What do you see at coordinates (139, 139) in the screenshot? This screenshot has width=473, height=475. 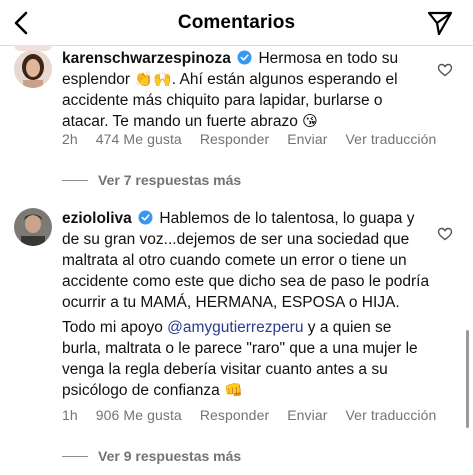 I see `comment-likes: 474 Me gusta` at bounding box center [139, 139].